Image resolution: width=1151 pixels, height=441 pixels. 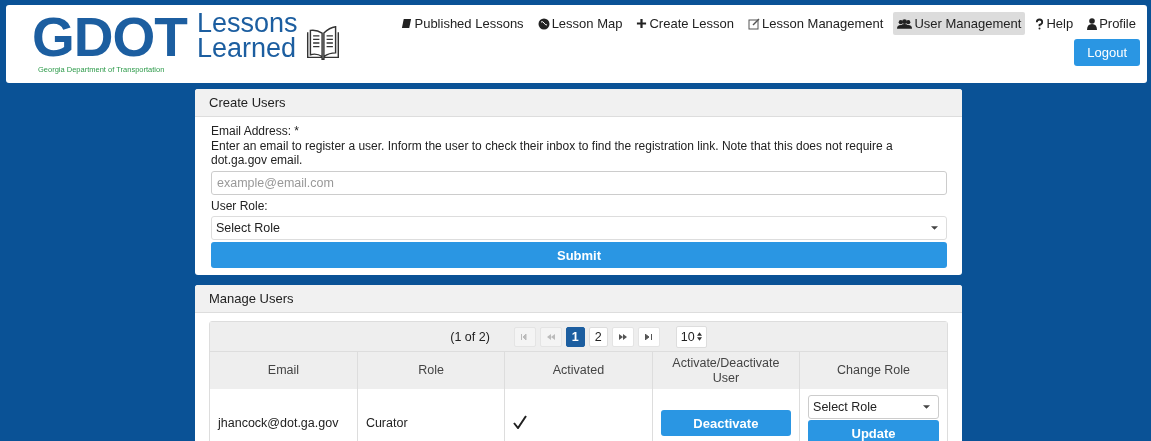 What do you see at coordinates (578, 299) in the screenshot?
I see `panel-title: Manage Users` at bounding box center [578, 299].